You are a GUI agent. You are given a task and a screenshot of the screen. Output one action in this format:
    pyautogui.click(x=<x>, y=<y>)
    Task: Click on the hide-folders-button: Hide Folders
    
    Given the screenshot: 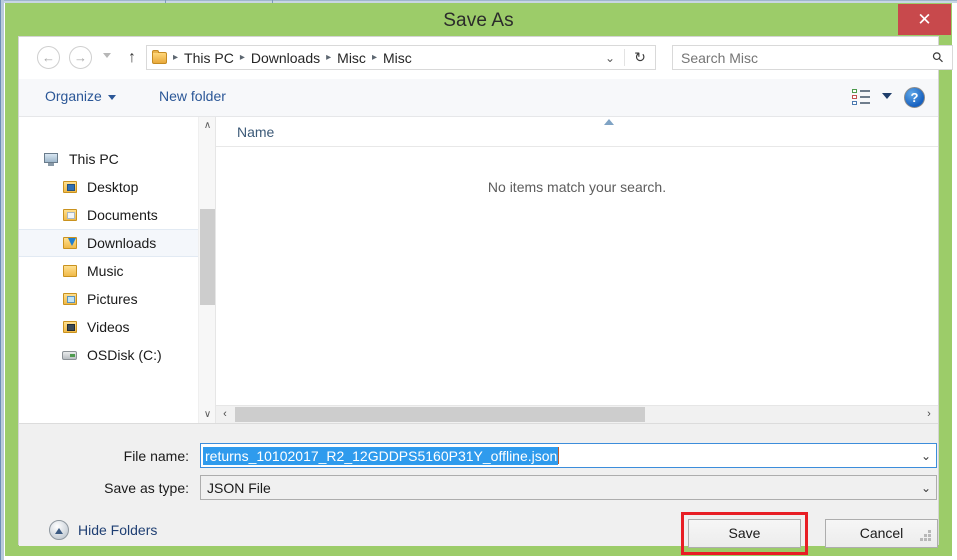 What is the action you would take?
    pyautogui.click(x=103, y=530)
    